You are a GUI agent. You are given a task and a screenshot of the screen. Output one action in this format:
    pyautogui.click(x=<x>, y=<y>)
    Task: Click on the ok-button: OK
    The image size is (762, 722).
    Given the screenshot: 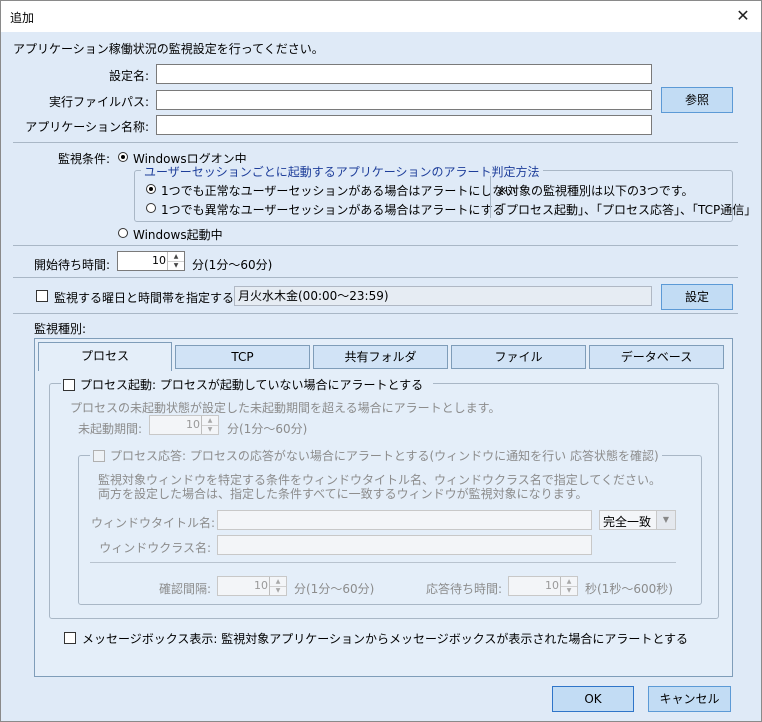 What is the action you would take?
    pyautogui.click(x=593, y=699)
    